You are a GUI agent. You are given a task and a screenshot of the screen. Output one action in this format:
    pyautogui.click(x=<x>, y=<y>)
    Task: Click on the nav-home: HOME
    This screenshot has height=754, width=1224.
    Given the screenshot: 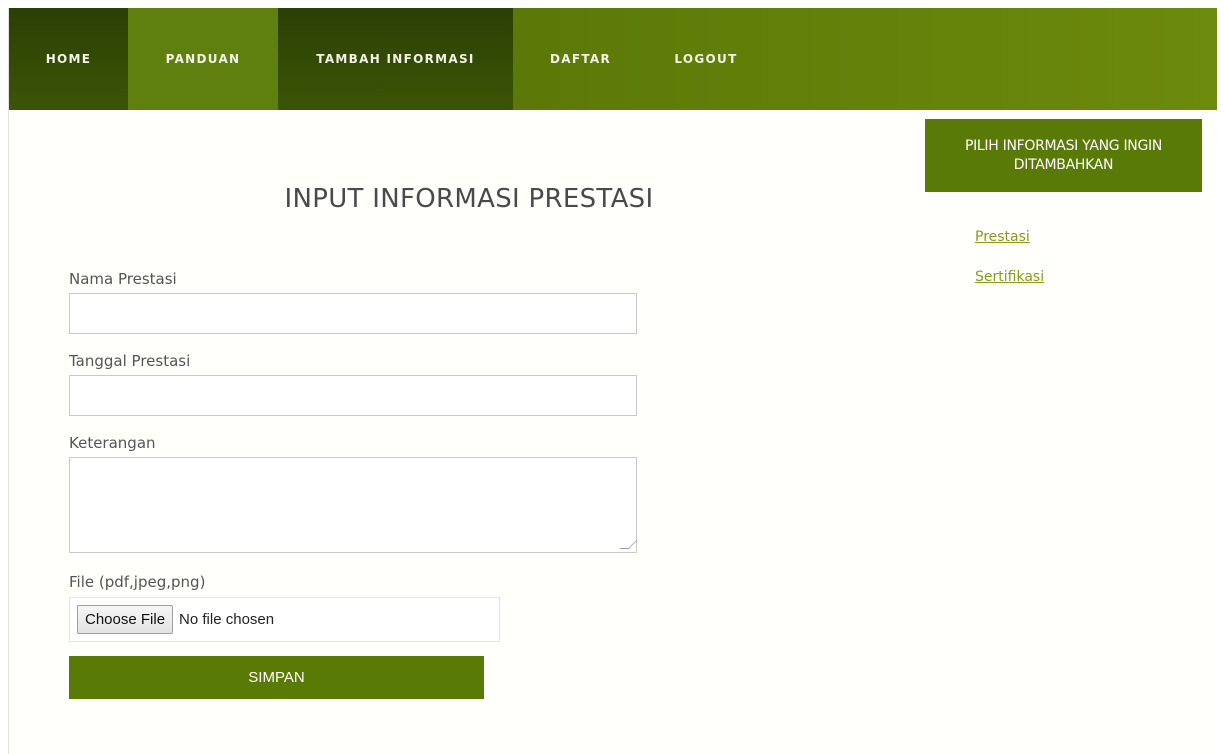 What is the action you would take?
    pyautogui.click(x=68, y=59)
    